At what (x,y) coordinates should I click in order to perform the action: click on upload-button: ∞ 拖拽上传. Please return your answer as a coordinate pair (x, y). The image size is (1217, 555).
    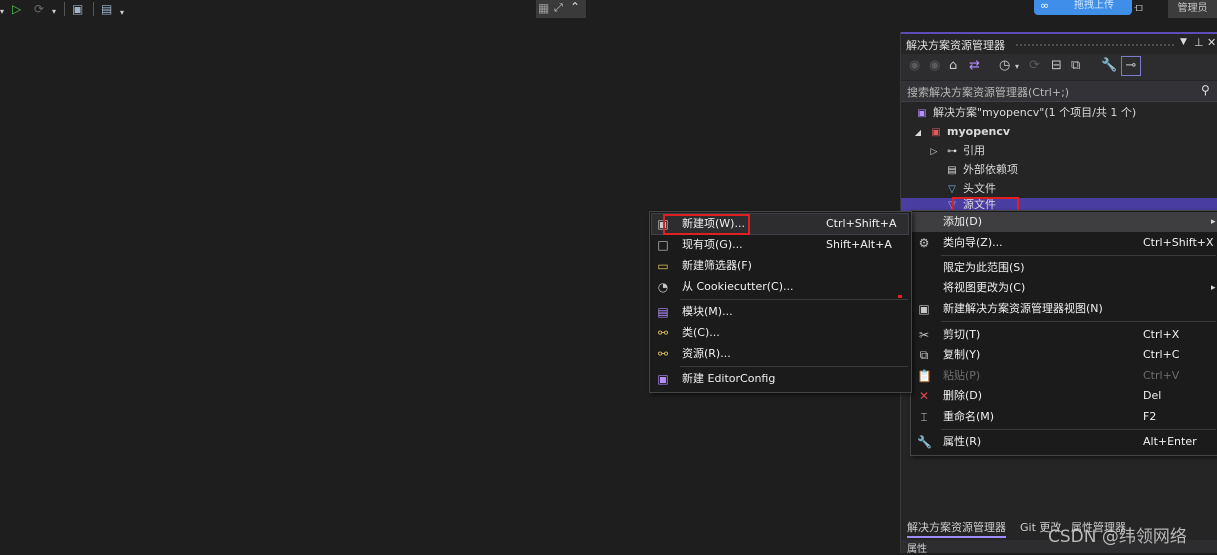
    Looking at the image, I should click on (1083, 7).